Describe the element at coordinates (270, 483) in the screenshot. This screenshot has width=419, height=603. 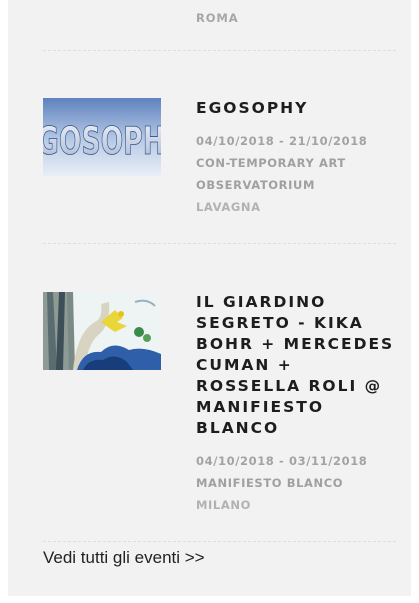
I see `event-venue: MANIFIESTO BLANCO` at that location.